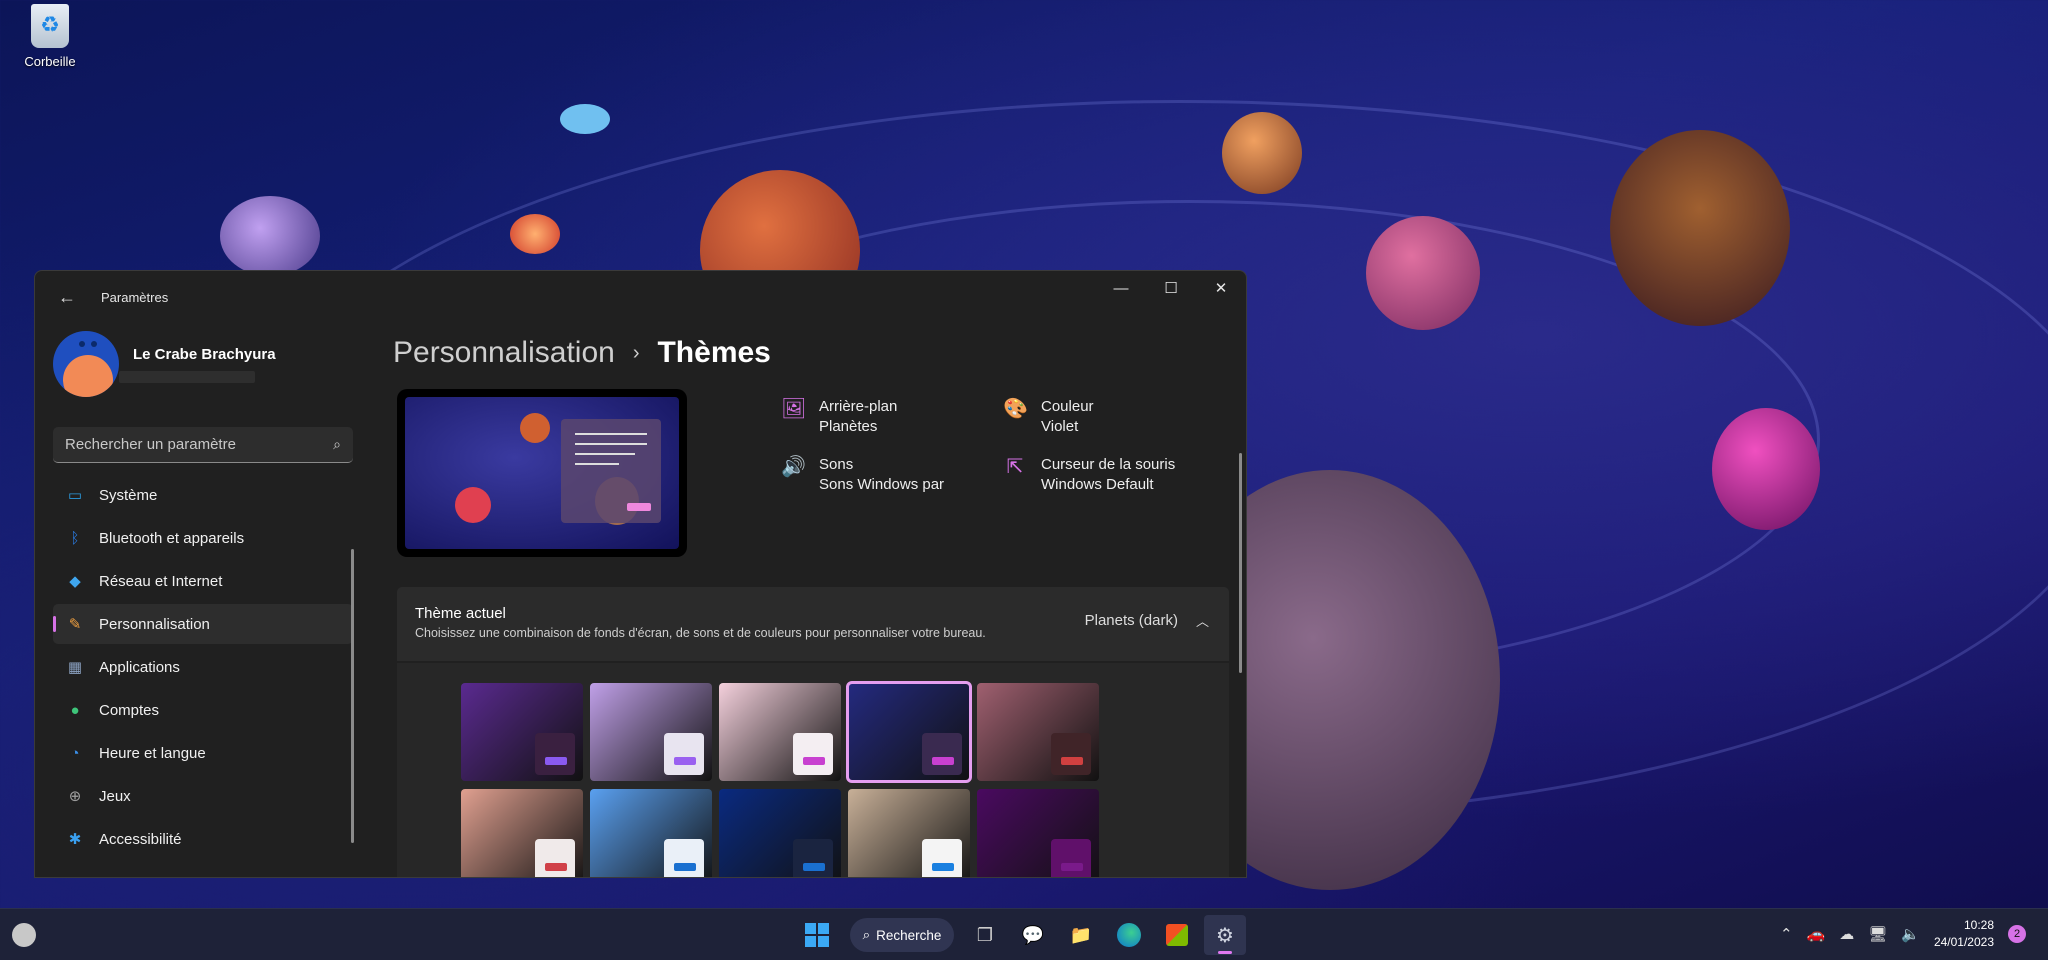 Image resolution: width=2048 pixels, height=960 pixels. Describe the element at coordinates (909, 935) in the screenshot. I see `taskbar-search-label: Recherche` at that location.